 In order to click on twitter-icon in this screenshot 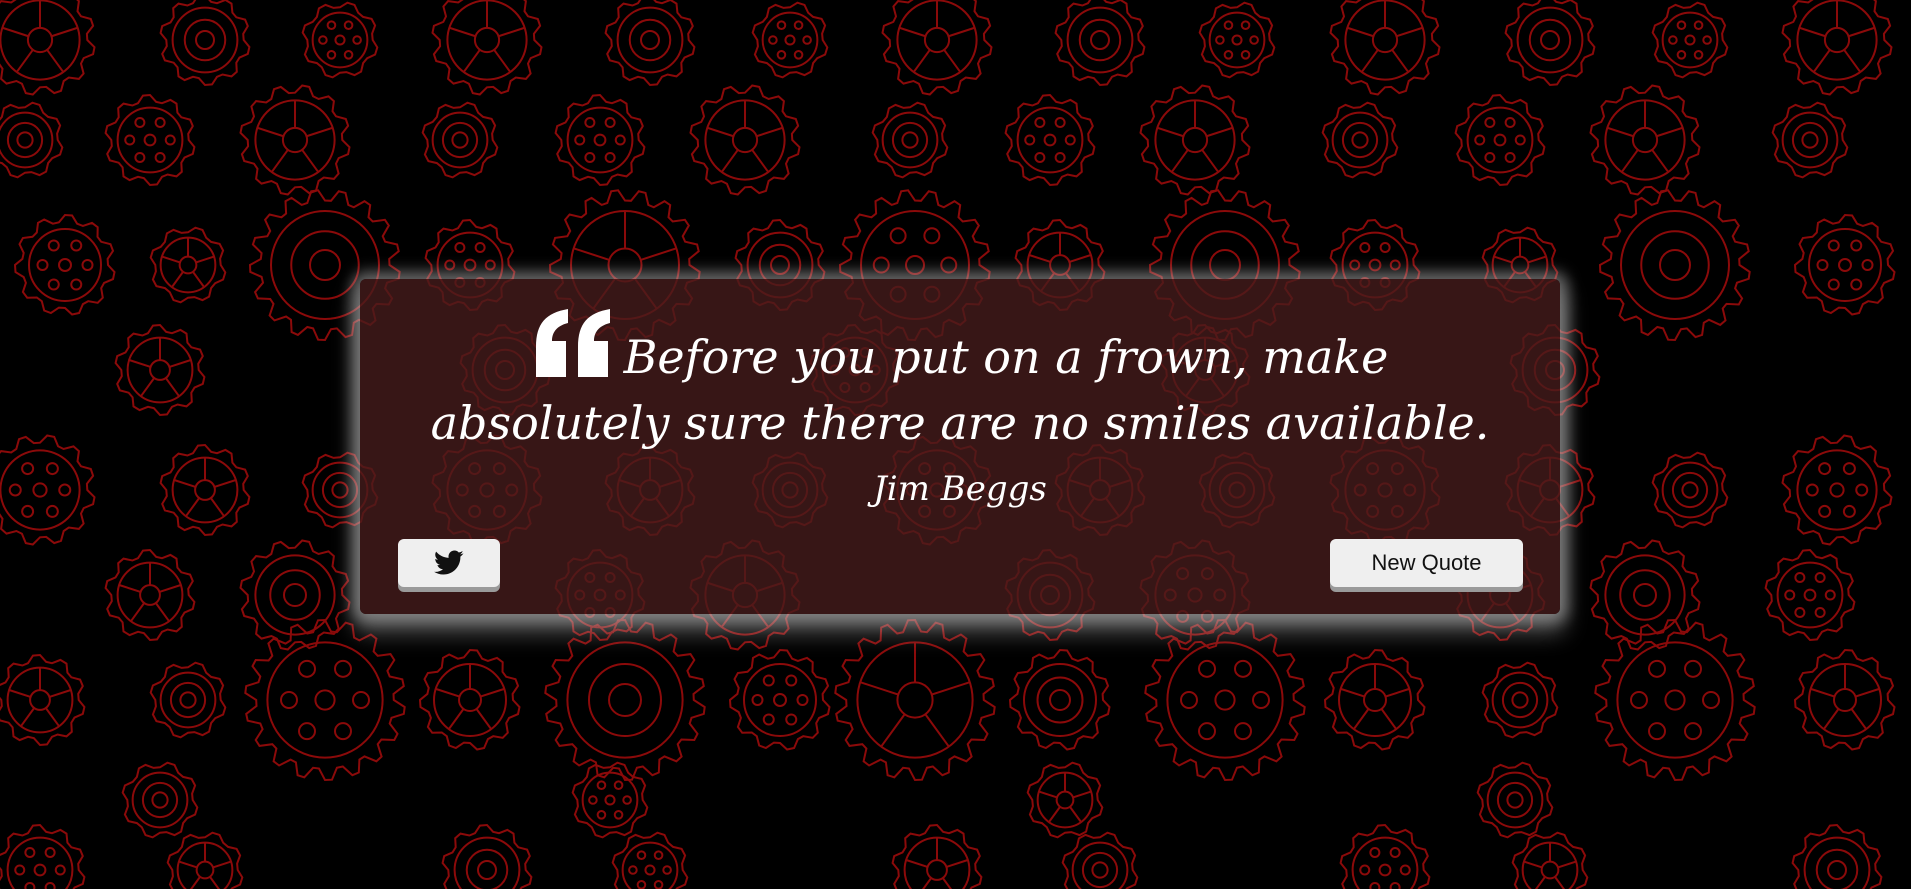, I will do `click(449, 562)`.